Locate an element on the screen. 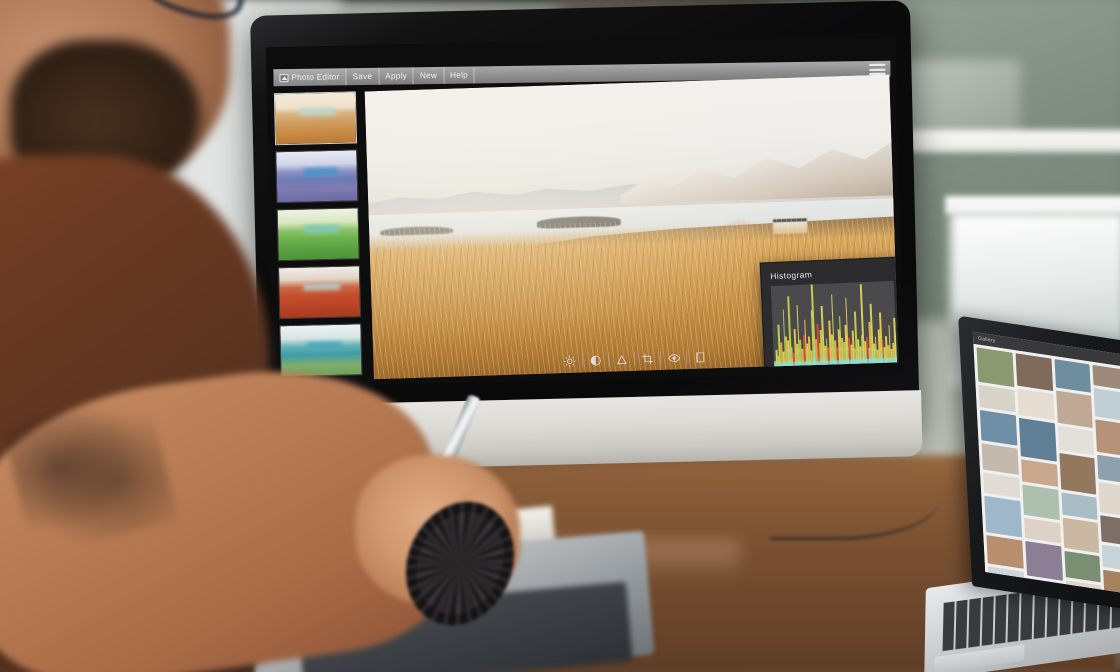  contrast-tool is located at coordinates (595, 360).